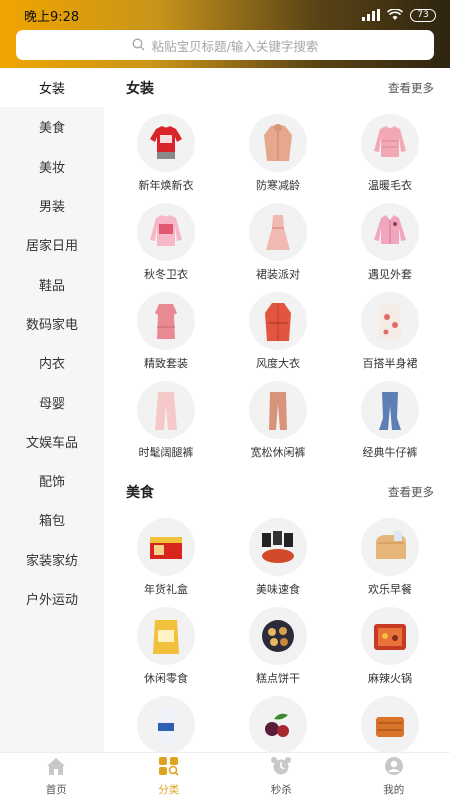 The width and height of the screenshot is (450, 800). Describe the element at coordinates (277, 88) in the screenshot. I see `section-header-womens: 女装 查看更多` at that location.